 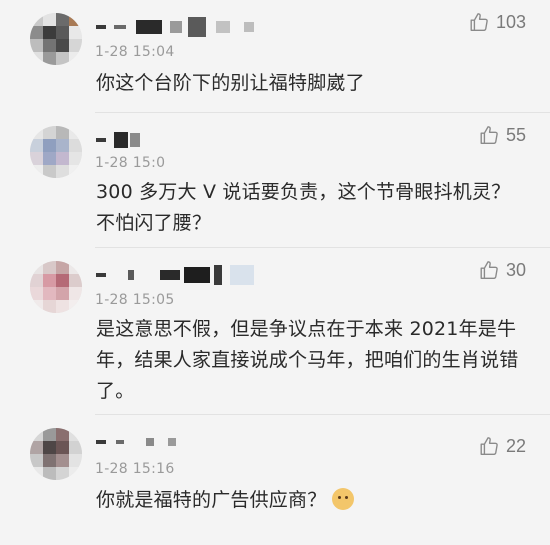 I want to click on like-count: 55, so click(x=515, y=134).